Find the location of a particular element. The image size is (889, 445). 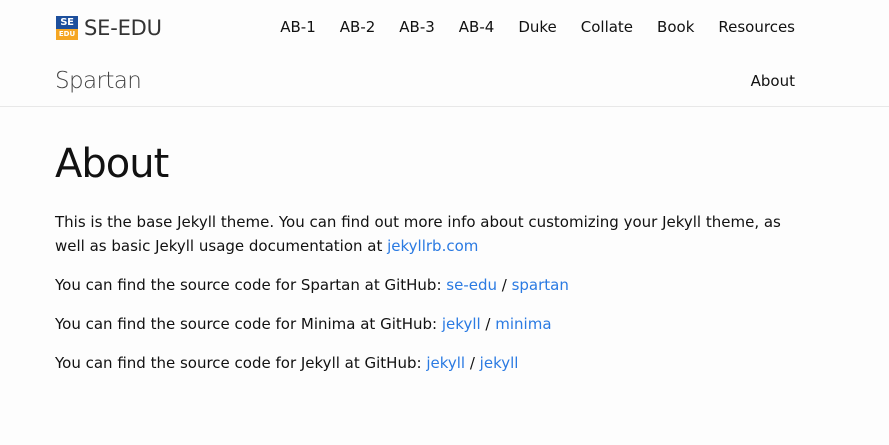

site-nav-about-link: About is located at coordinates (773, 81).